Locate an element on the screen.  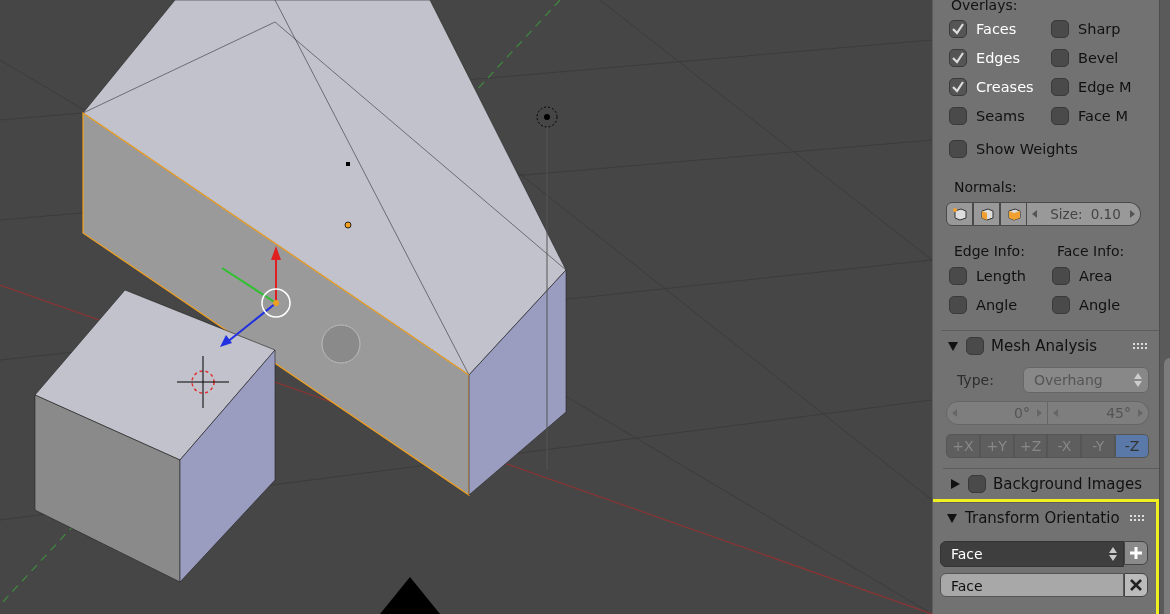
overlay-checkbox: Edges is located at coordinates (1000, 58).